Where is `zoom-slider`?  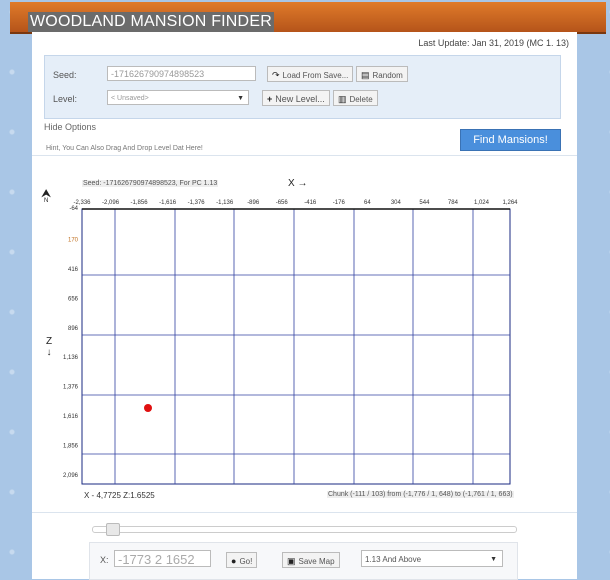 zoom-slider is located at coordinates (304, 529).